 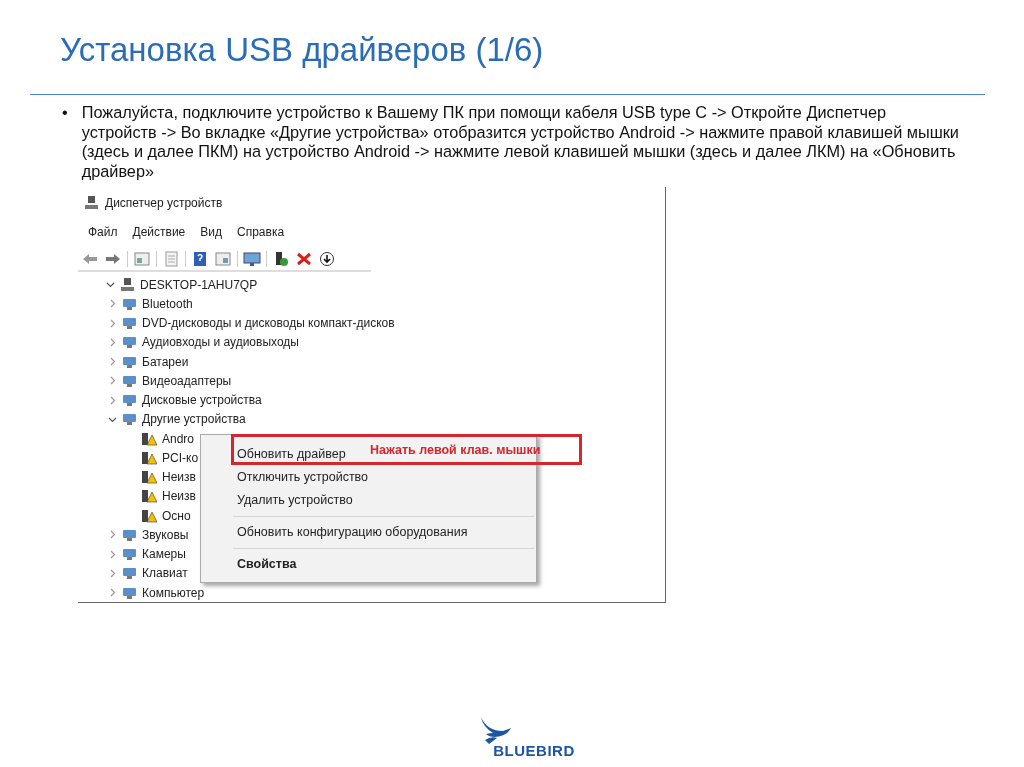 I want to click on help-icon, so click(x=200, y=259).